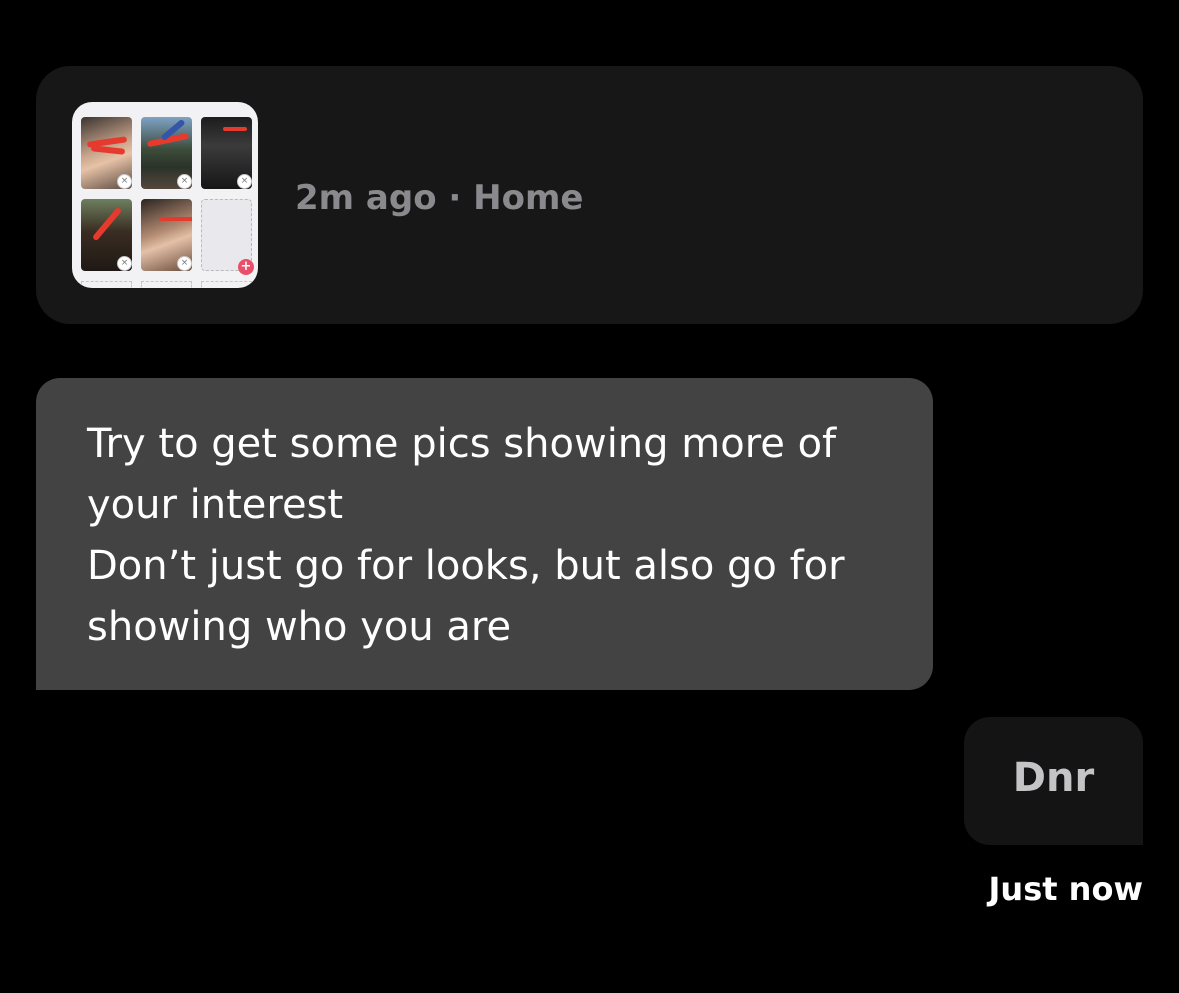 Image resolution: width=1179 pixels, height=993 pixels. I want to click on share-context: Home, so click(528, 198).